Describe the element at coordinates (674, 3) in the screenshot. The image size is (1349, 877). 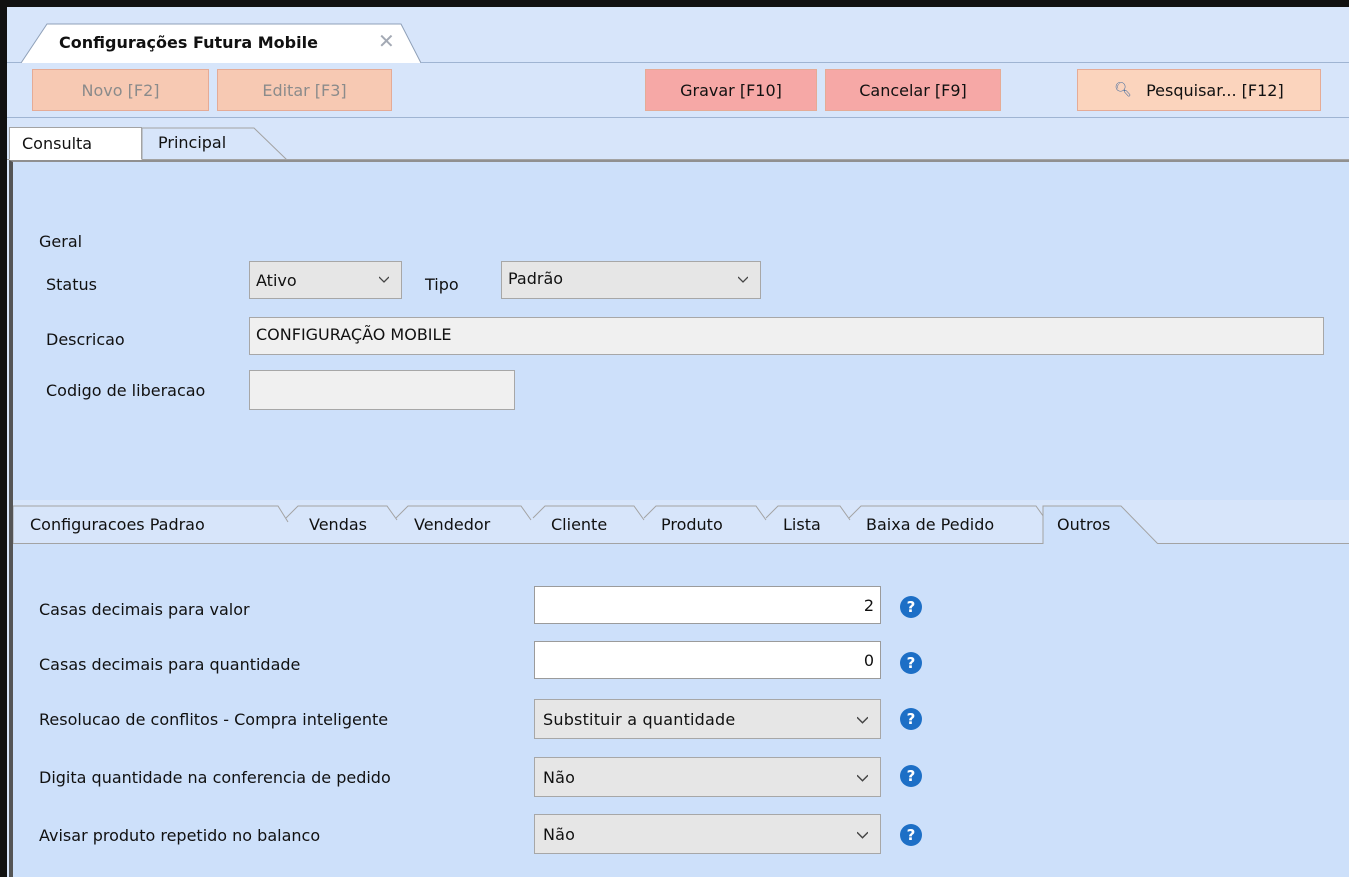
I see `window-top-border` at that location.